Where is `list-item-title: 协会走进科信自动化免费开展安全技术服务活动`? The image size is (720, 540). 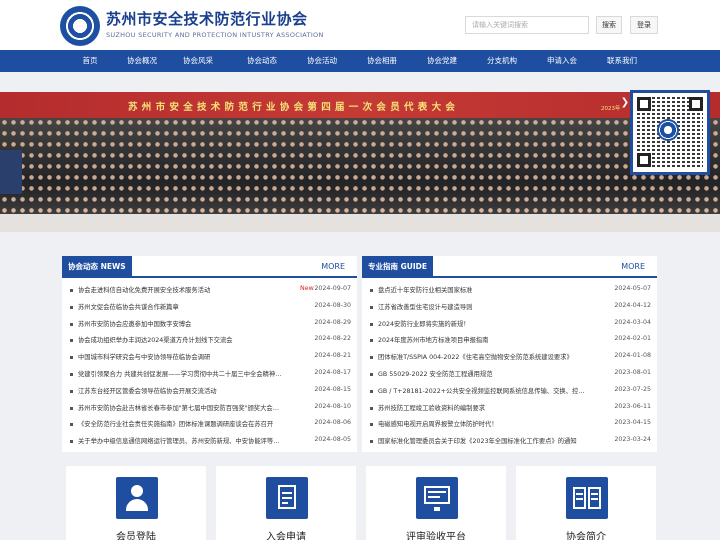 list-item-title: 协会走进科信自动化免费开展安全技术服务活动 is located at coordinates (188, 289).